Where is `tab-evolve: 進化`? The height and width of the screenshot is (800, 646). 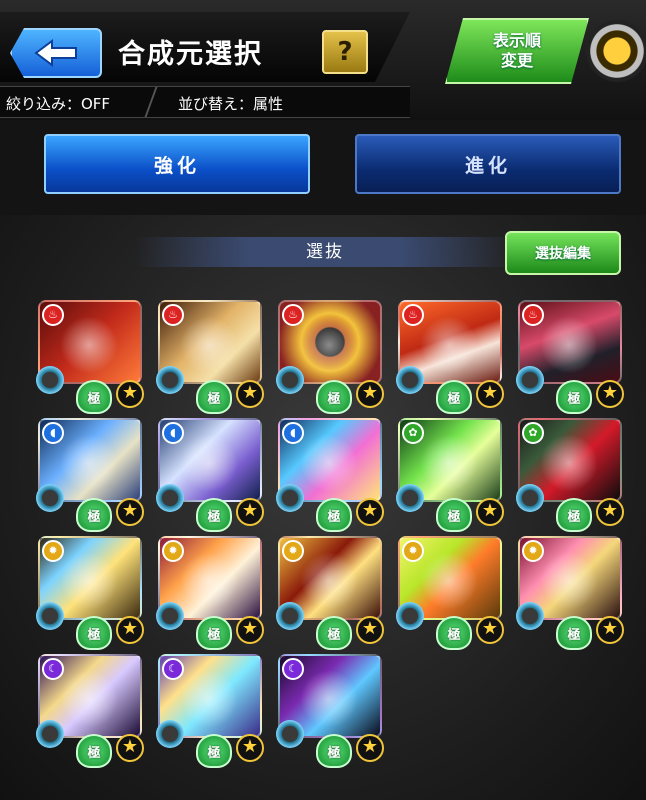
tab-evolve: 進化 is located at coordinates (488, 164).